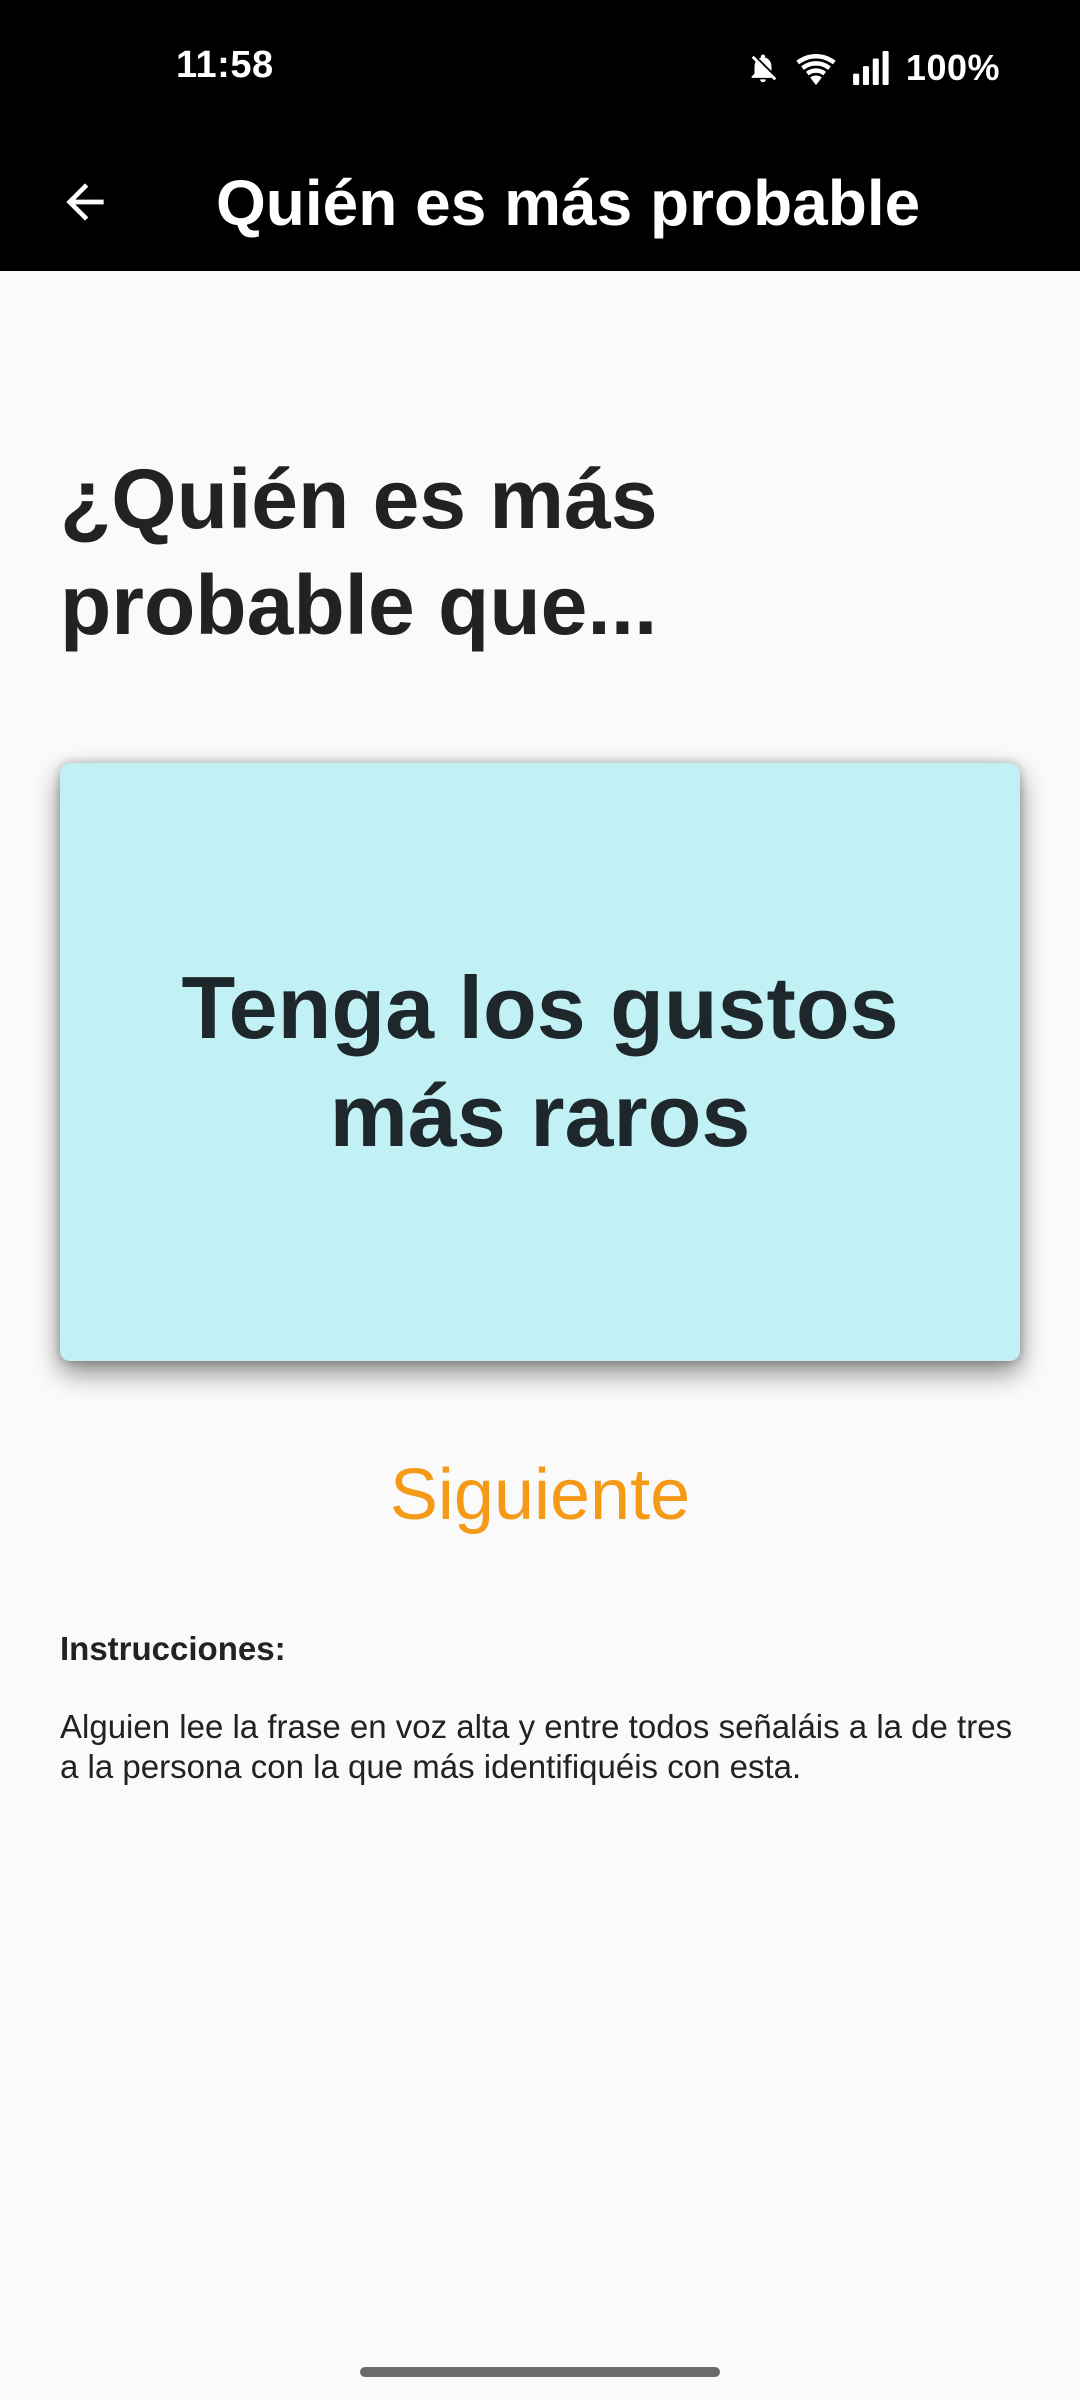 The image size is (1080, 2400). I want to click on signal-icon, so click(872, 68).